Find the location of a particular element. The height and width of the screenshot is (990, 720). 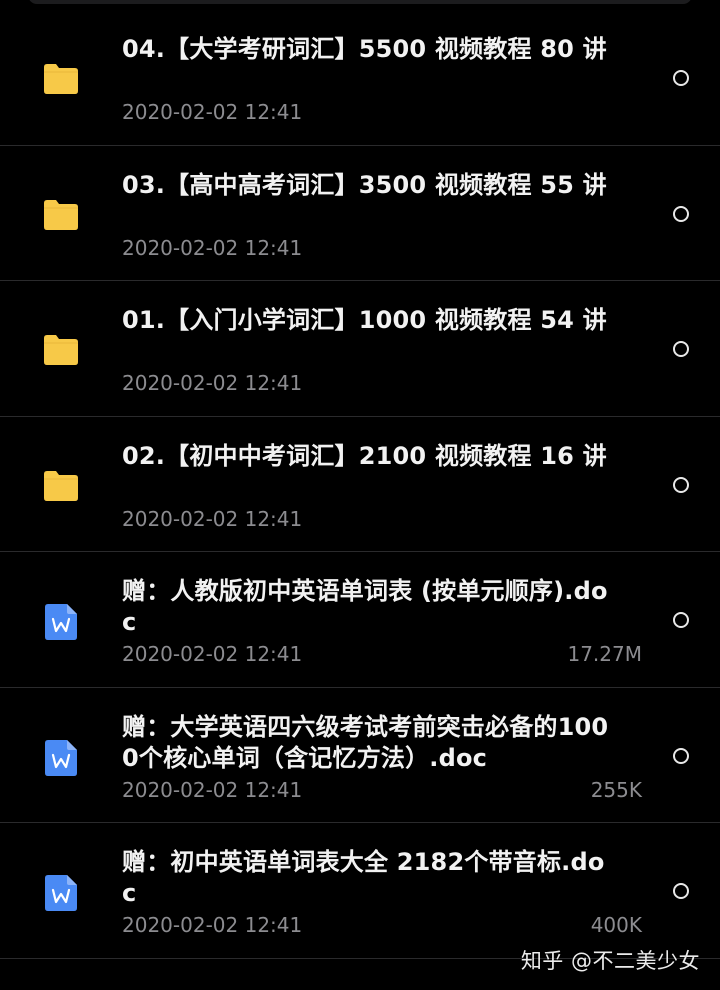

file-name: 赠：初中英语单词表大全 2182个带音标.doc is located at coordinates (363, 877).